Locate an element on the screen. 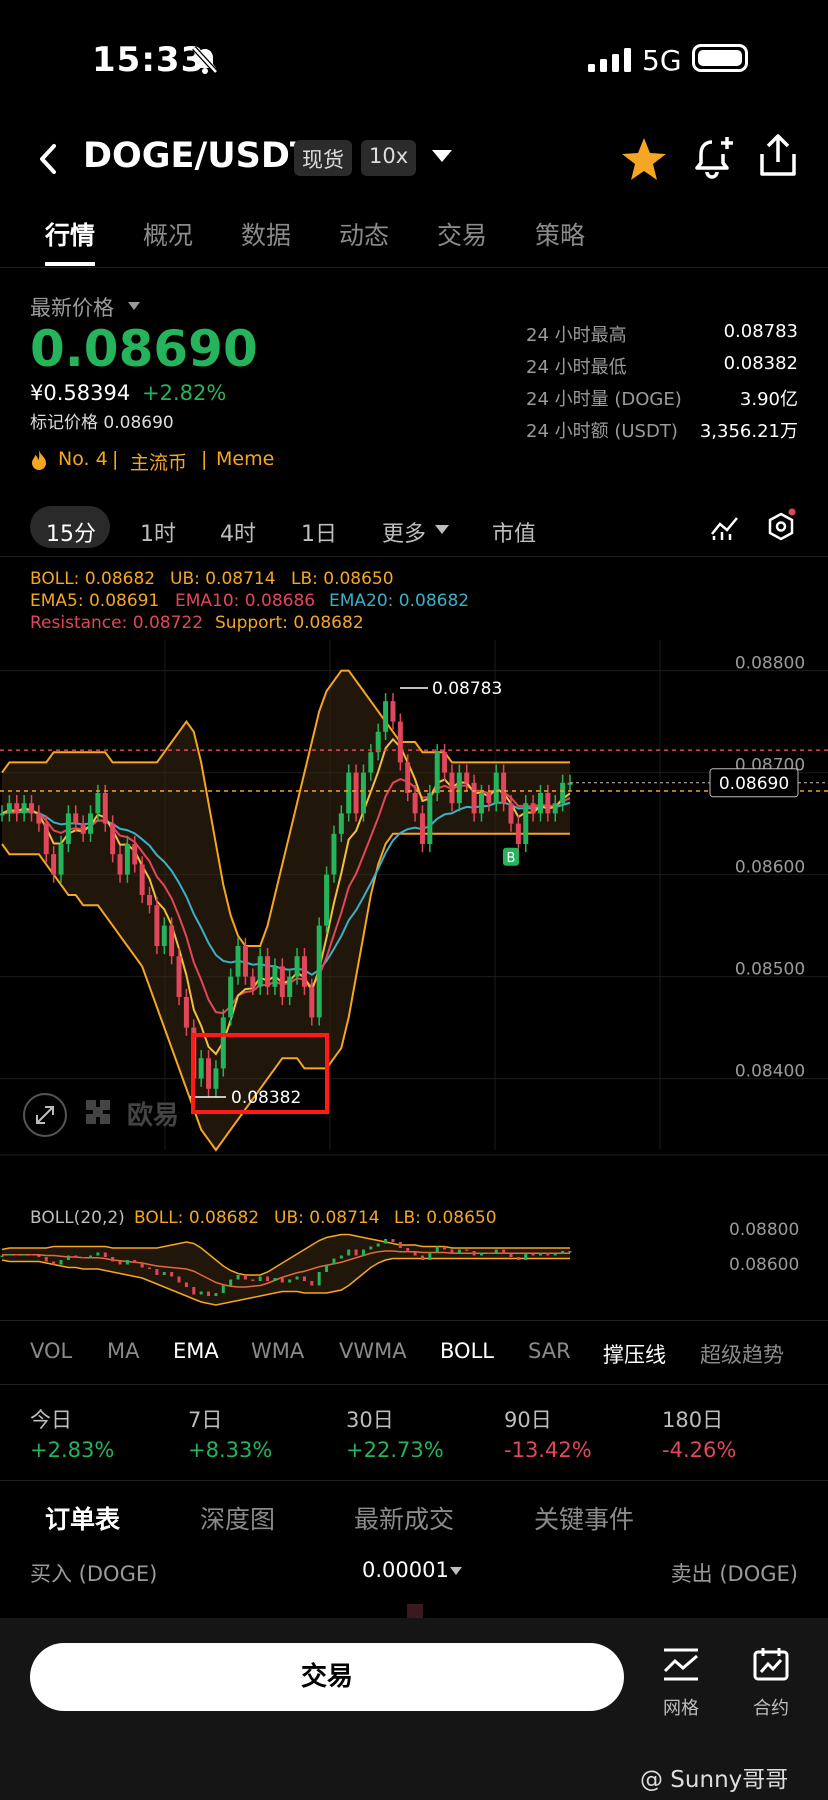 This screenshot has height=1800, width=828. timeframe-more: 更多 is located at coordinates (404, 532).